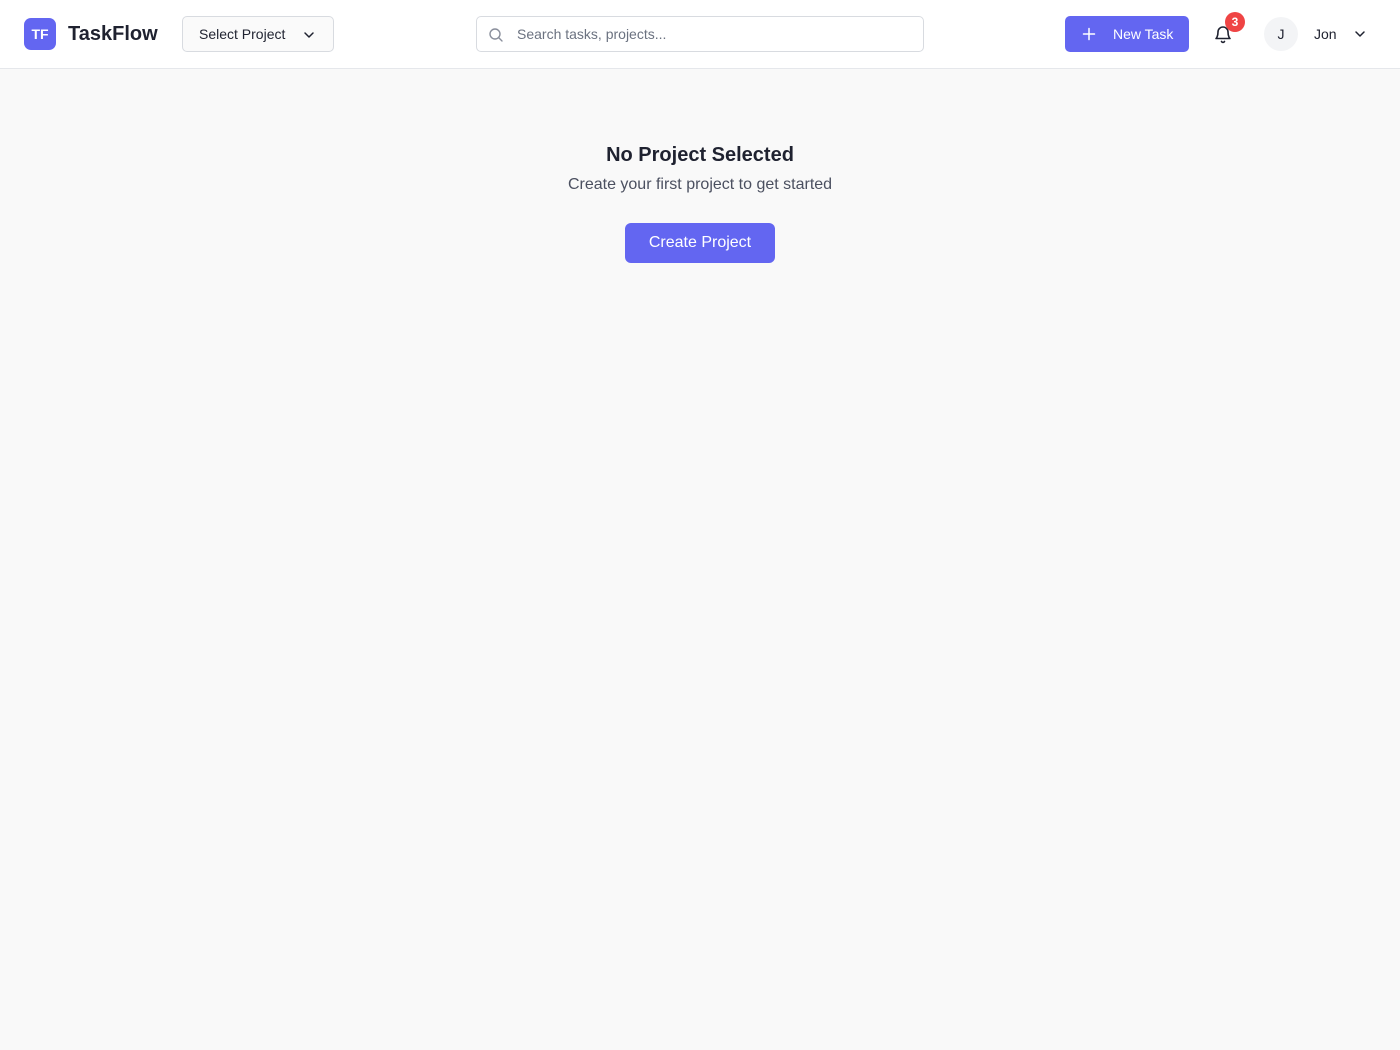 Image resolution: width=1400 pixels, height=1050 pixels. Describe the element at coordinates (1325, 34) in the screenshot. I see `user-name: Jon` at that location.